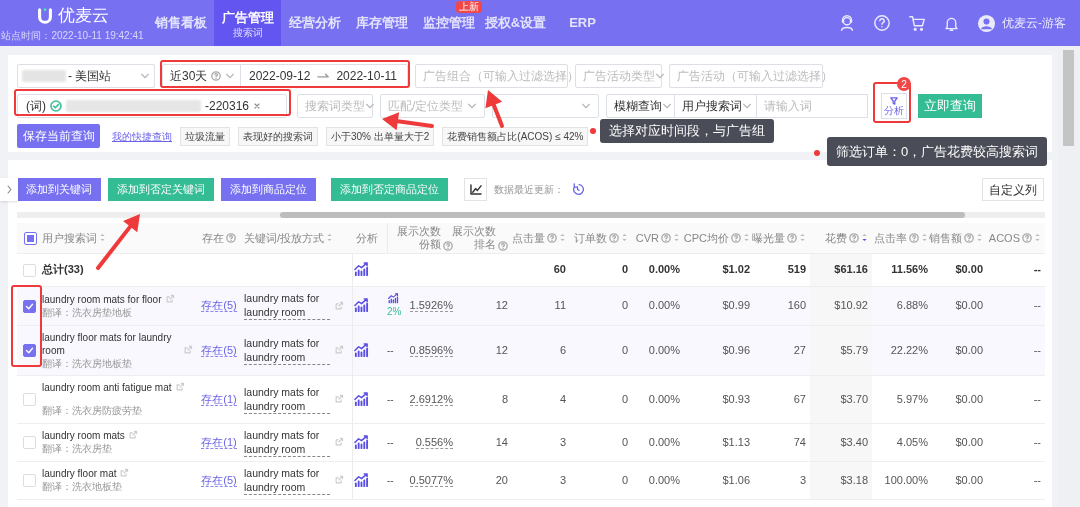  I want to click on table-cell: $0.96, so click(719, 350).